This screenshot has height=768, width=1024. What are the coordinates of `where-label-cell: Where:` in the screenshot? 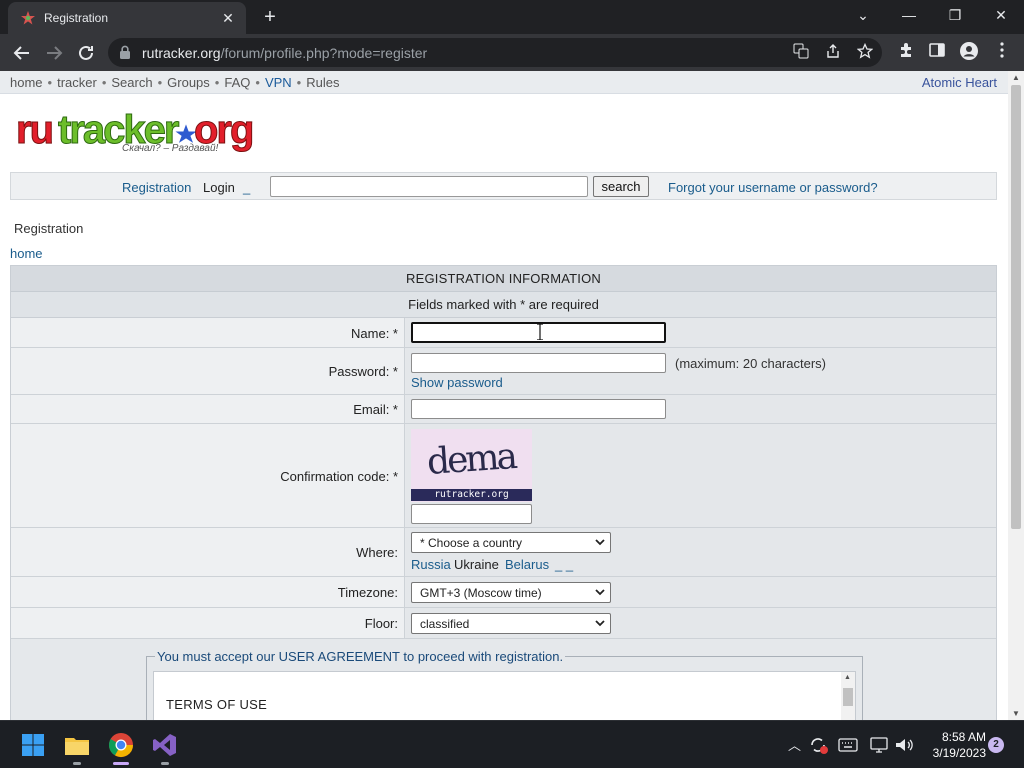 It's located at (208, 552).